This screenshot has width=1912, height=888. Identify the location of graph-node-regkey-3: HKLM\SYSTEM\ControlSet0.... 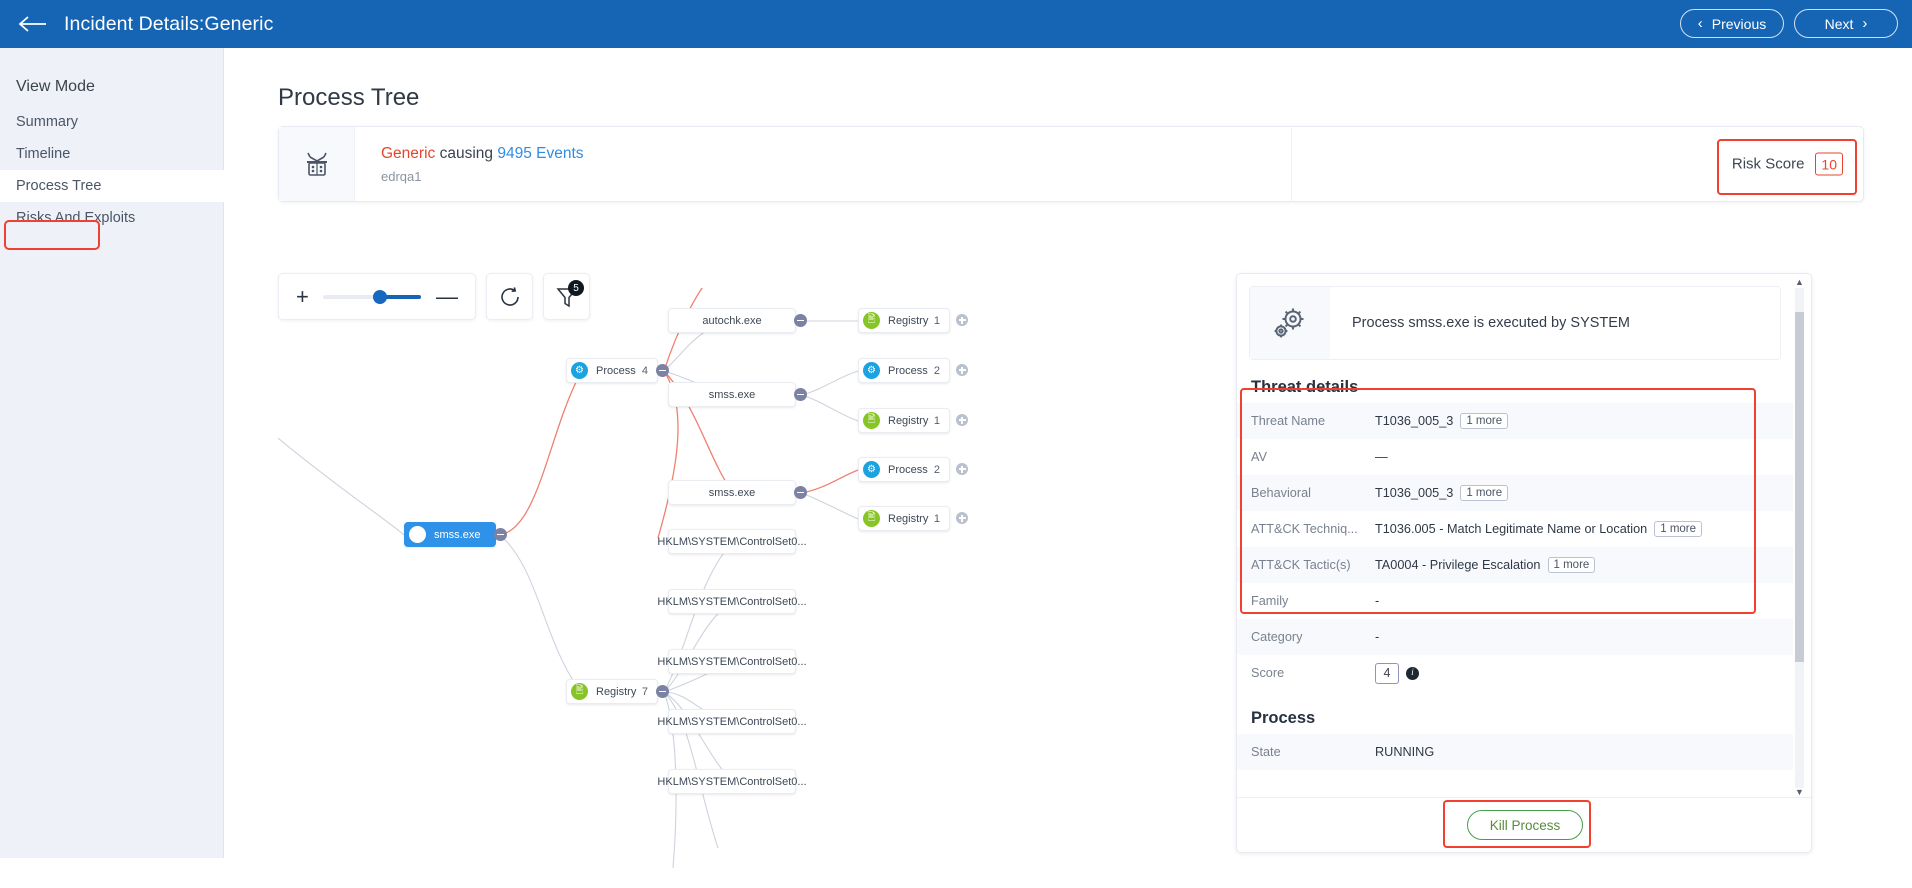
(732, 661).